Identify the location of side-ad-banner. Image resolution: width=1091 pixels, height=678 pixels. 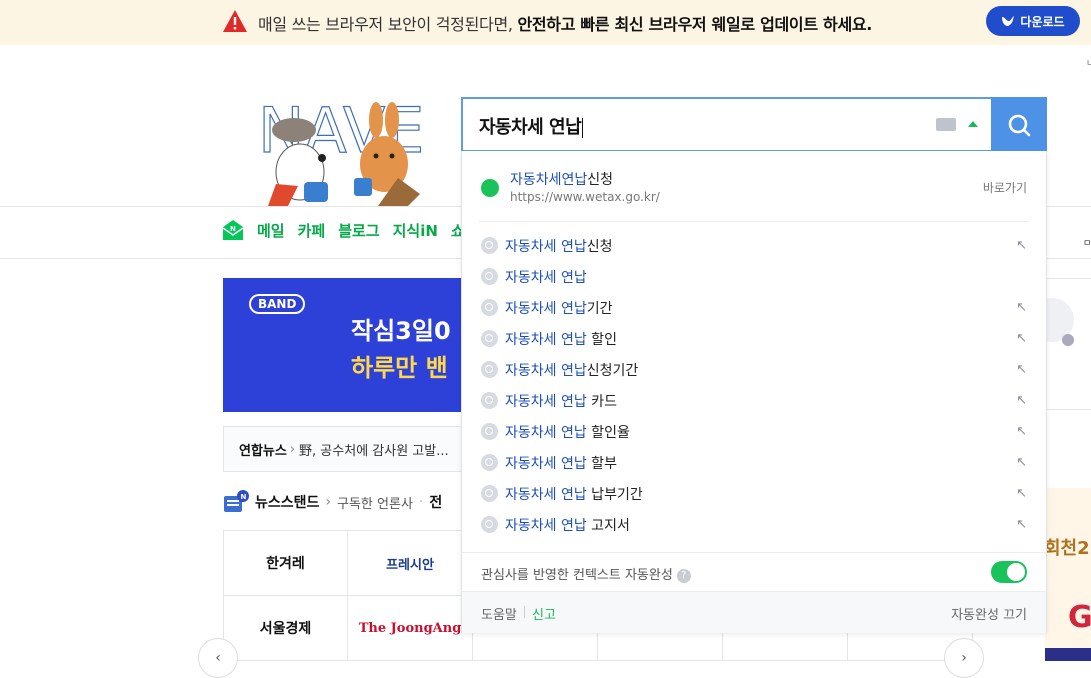
(1068, 574).